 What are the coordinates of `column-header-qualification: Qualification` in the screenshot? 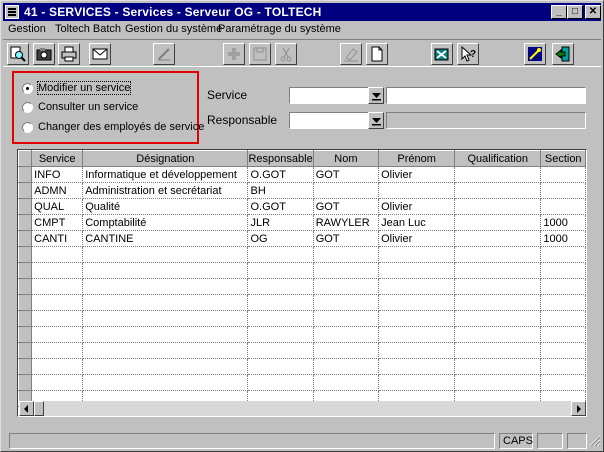 It's located at (498, 158).